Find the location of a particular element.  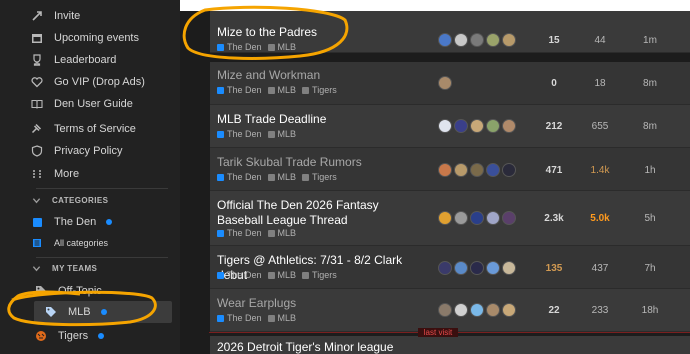

section-label: CATEGORIES is located at coordinates (80, 200).